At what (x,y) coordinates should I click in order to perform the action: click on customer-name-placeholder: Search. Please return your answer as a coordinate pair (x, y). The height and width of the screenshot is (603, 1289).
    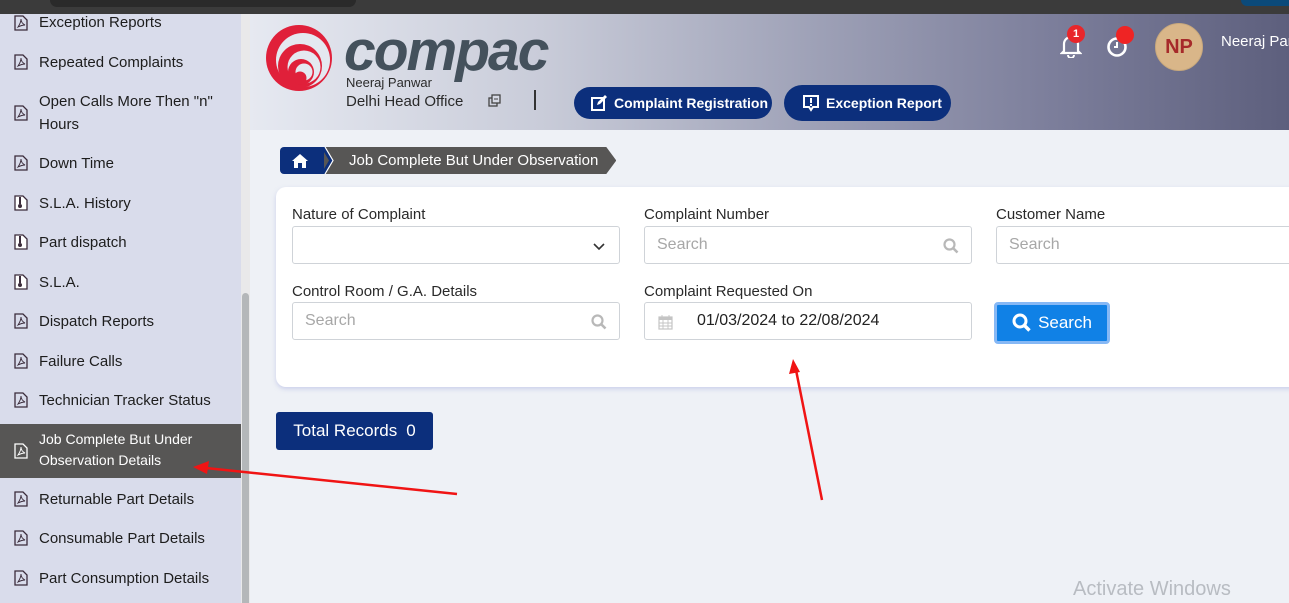
    Looking at the image, I should click on (1034, 244).